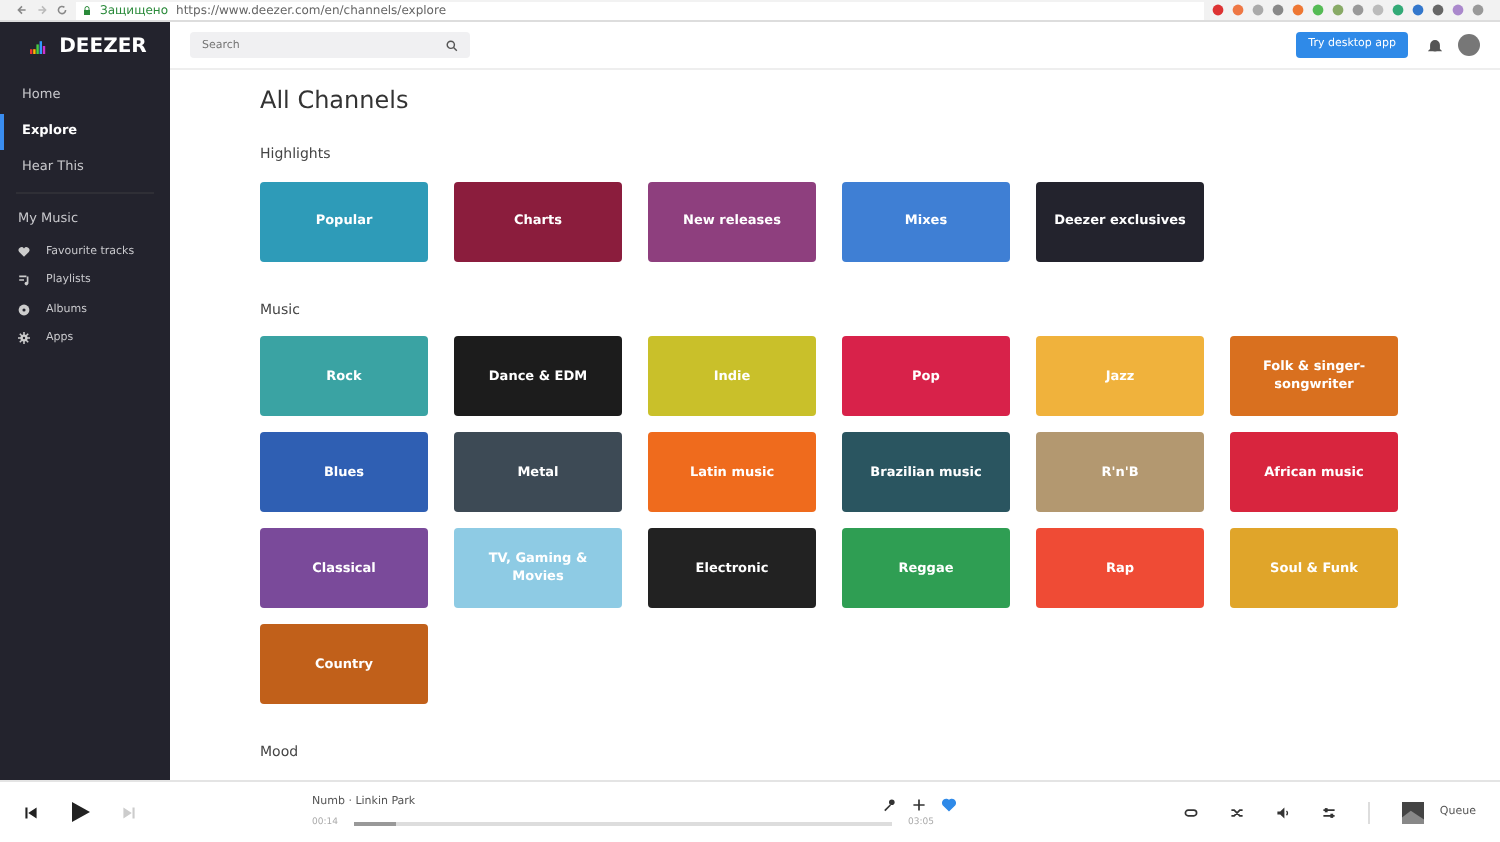  Describe the element at coordinates (452, 45) in the screenshot. I see `search-icon` at that location.